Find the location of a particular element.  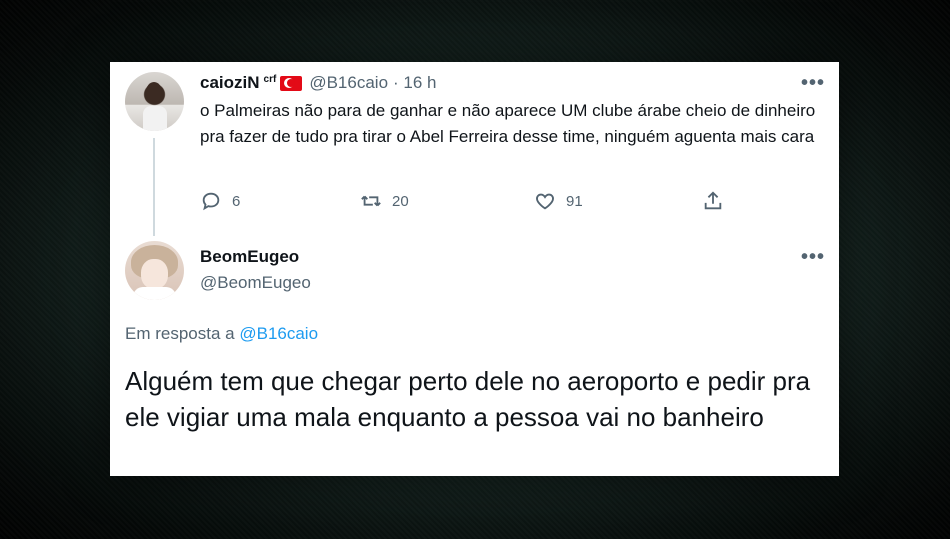

reply-button: 6 is located at coordinates (220, 201).